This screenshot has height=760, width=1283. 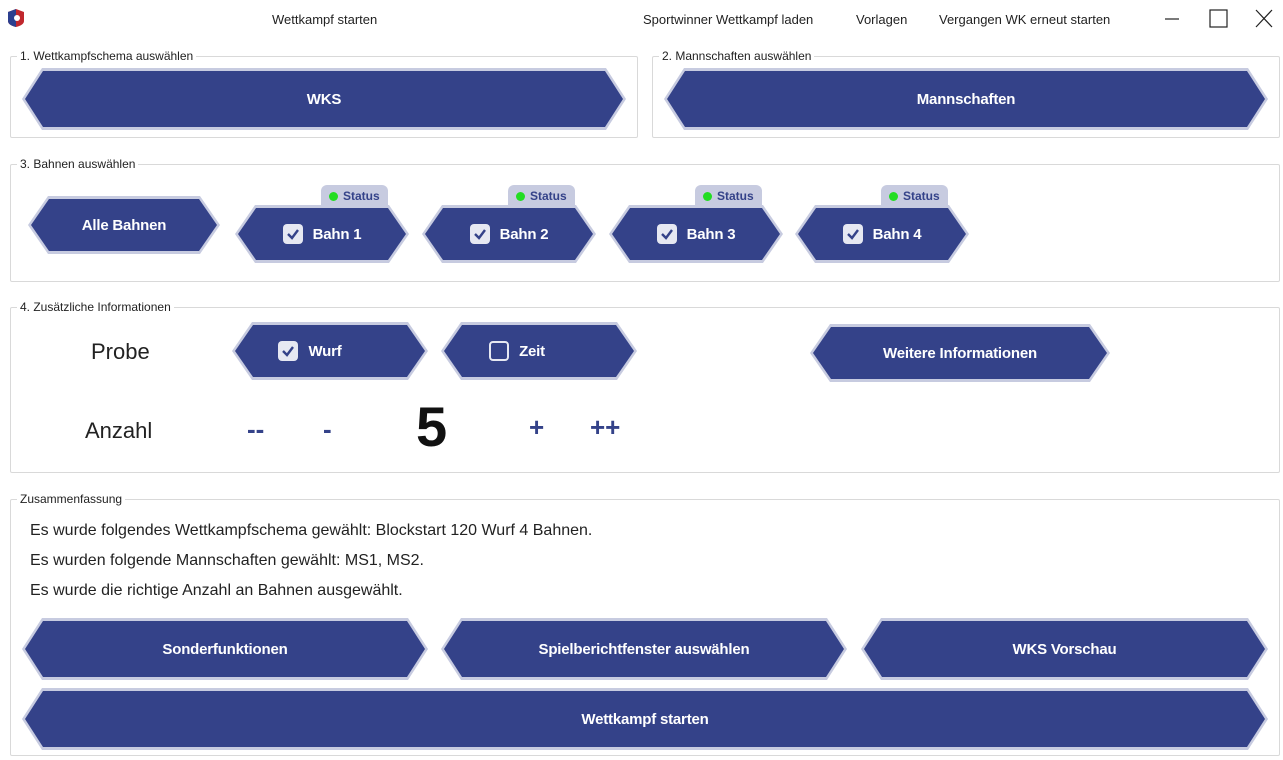 I want to click on wurf-label: Wurf, so click(x=325, y=351).